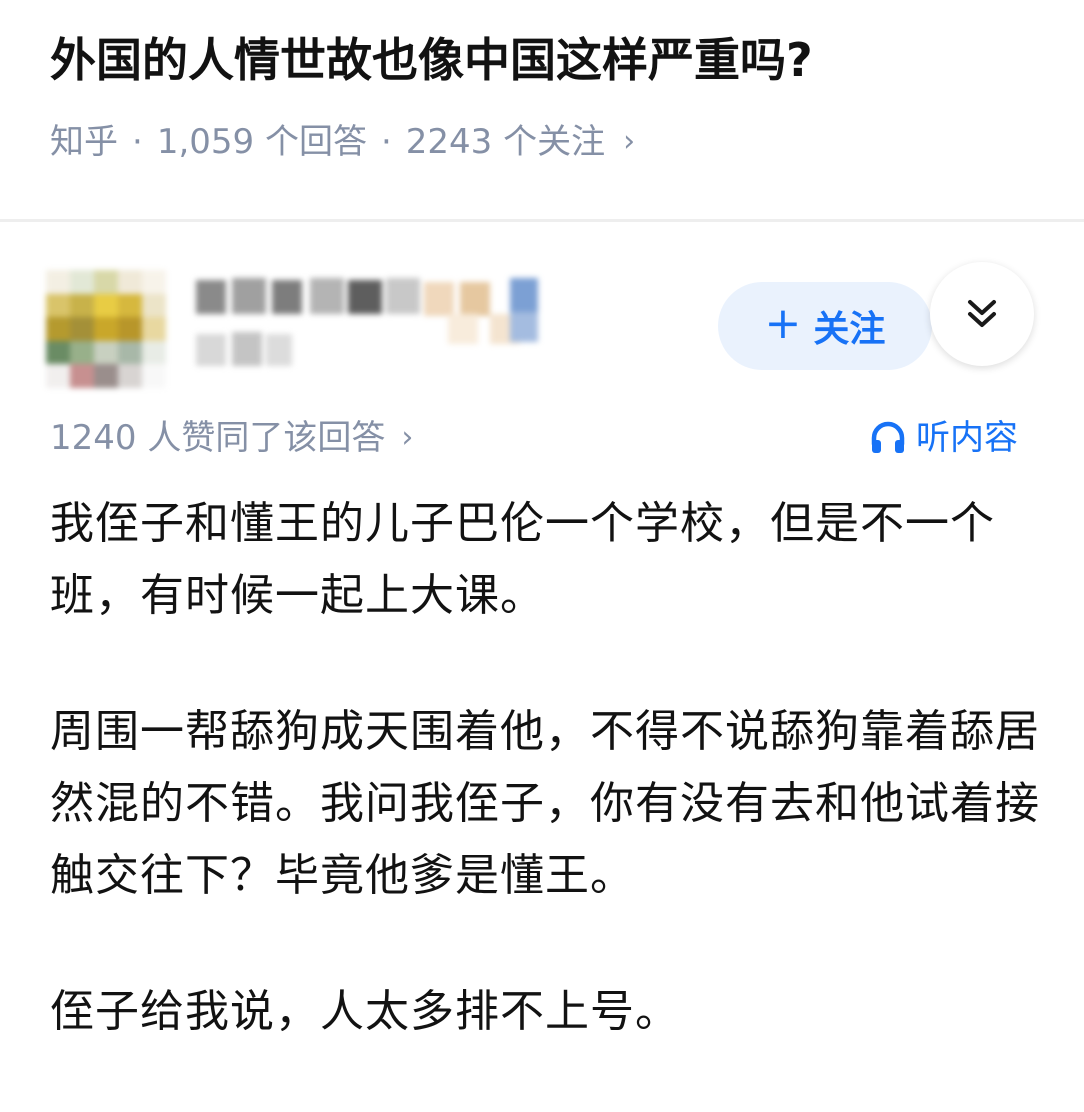  I want to click on follow-button: + 关注, so click(825, 326).